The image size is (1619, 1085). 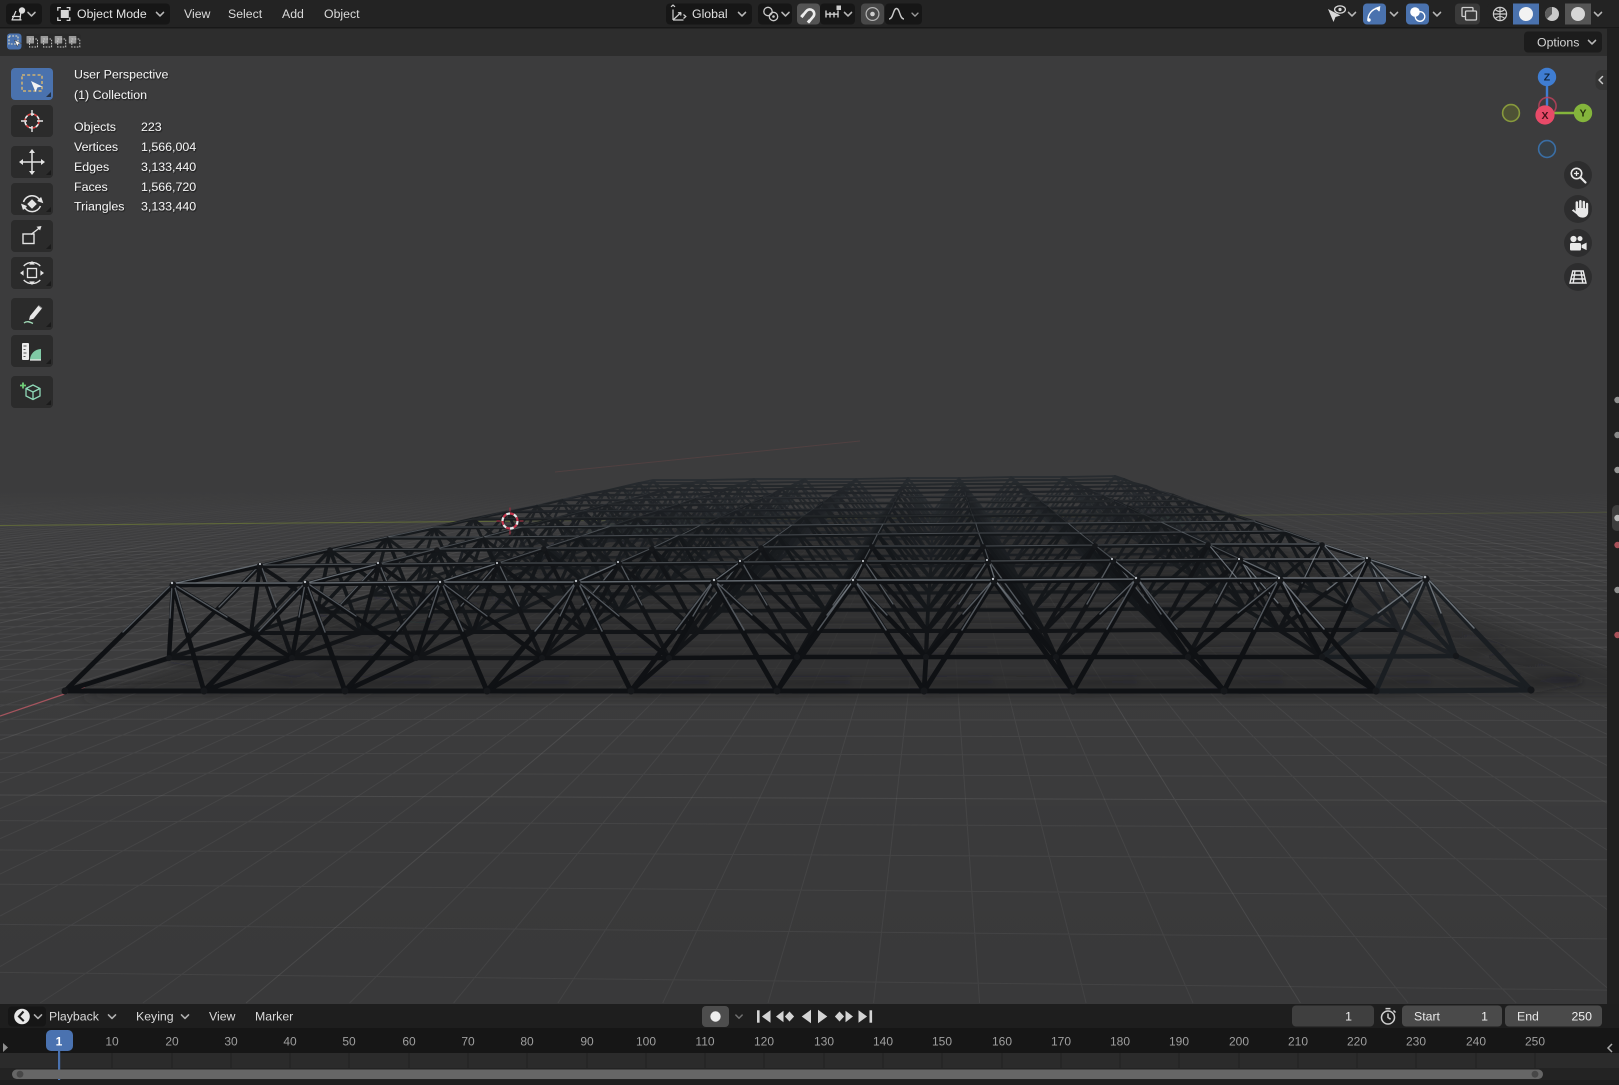 What do you see at coordinates (112, 14) in the screenshot?
I see `svg-text: Object Mode` at bounding box center [112, 14].